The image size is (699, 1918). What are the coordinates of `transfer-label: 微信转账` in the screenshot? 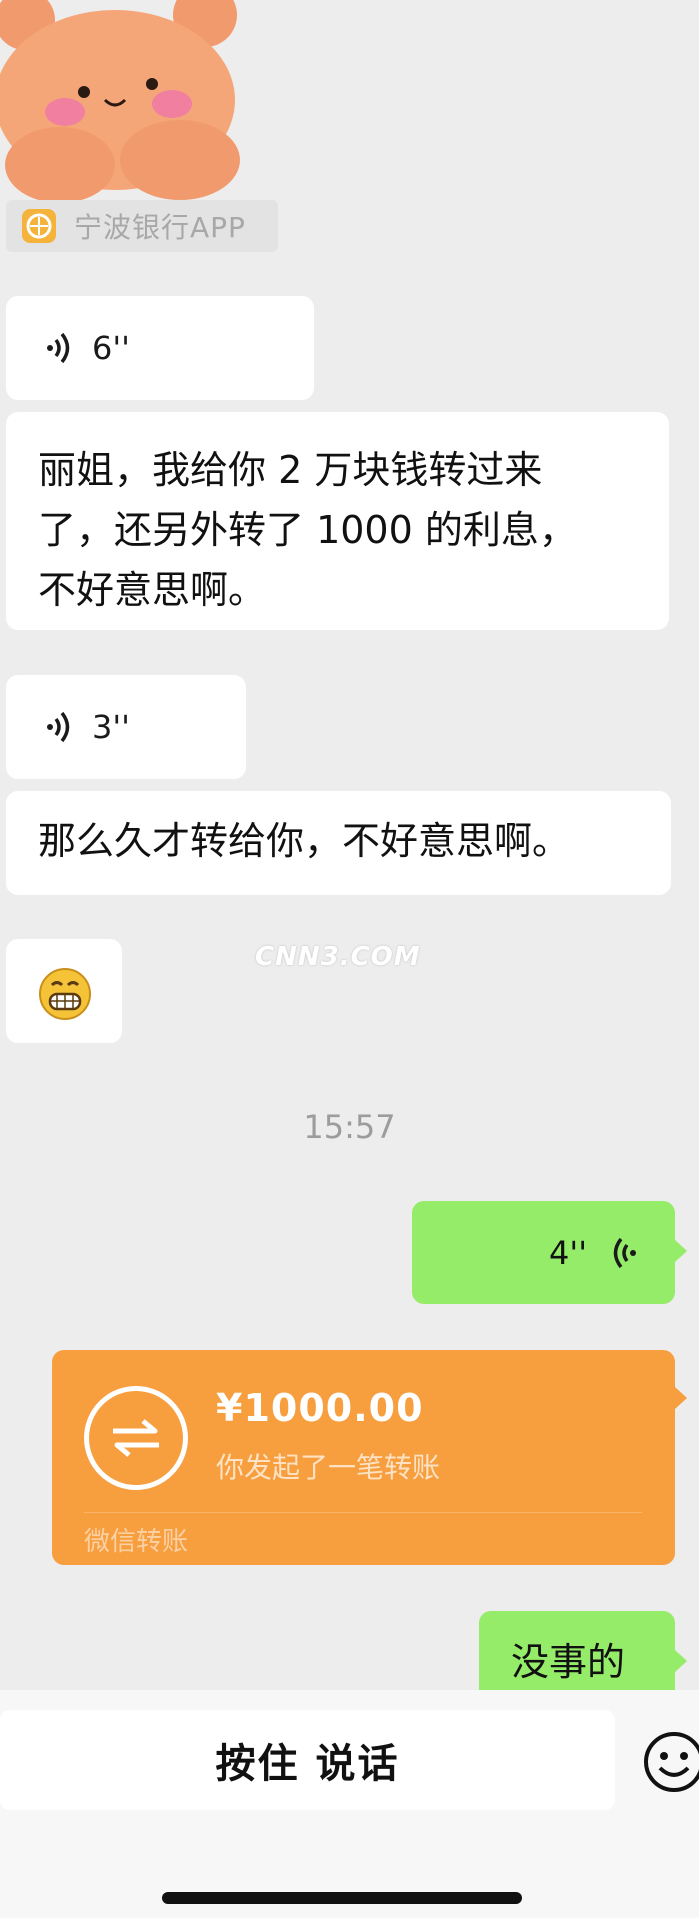 It's located at (136, 1542).